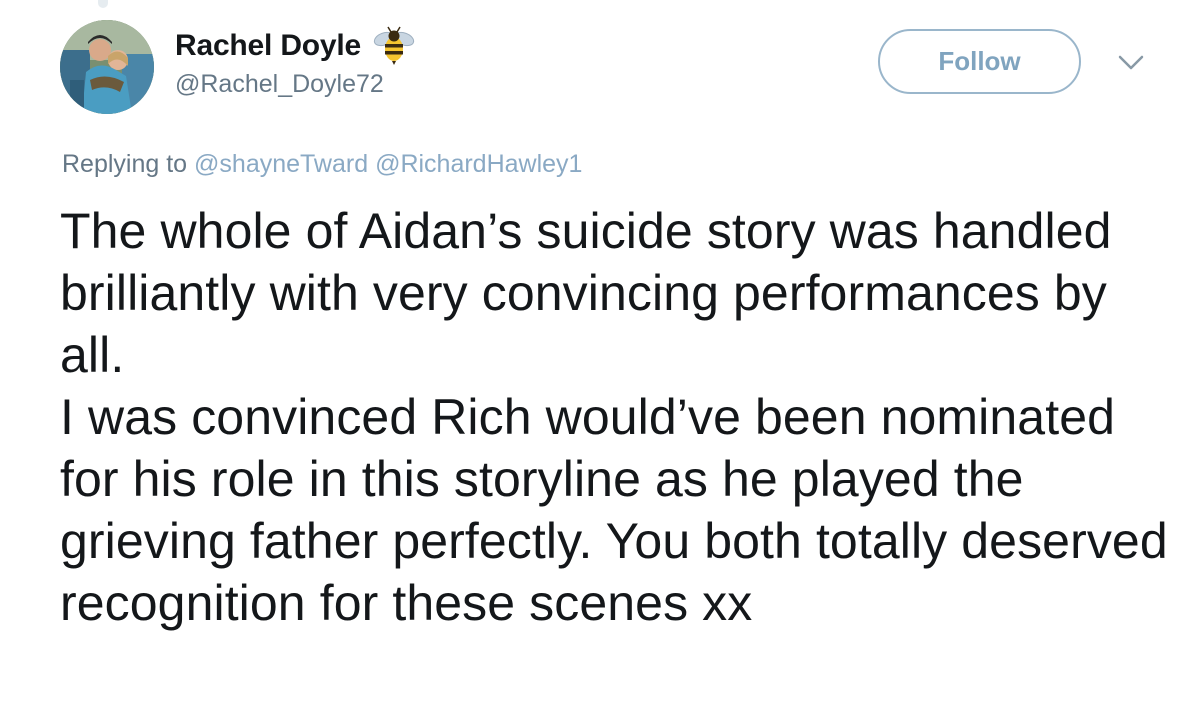 Image resolution: width=1200 pixels, height=701 pixels. I want to click on mention-link: @shayneTward, so click(281, 164).